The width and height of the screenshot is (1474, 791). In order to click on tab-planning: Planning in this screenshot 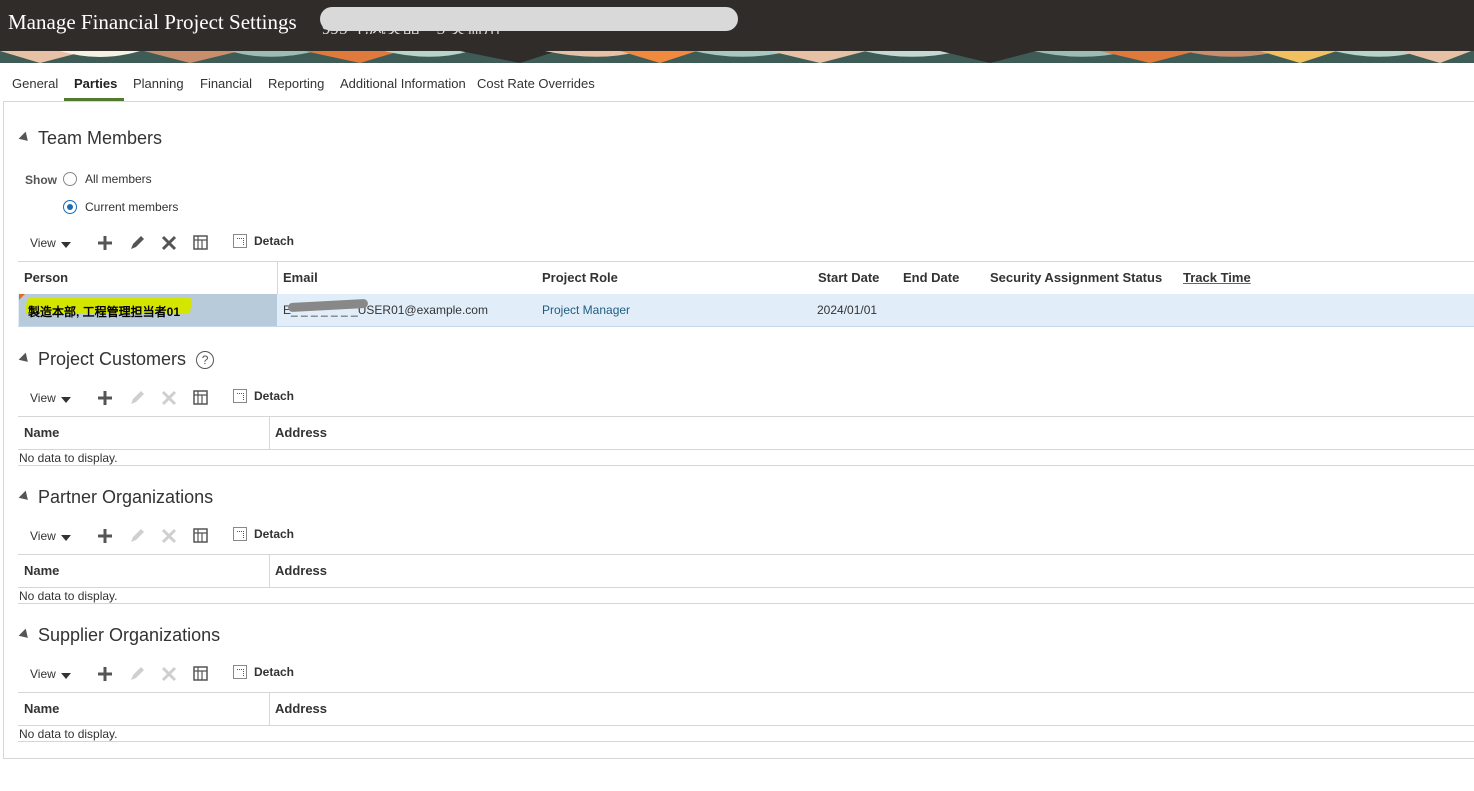, I will do `click(158, 83)`.